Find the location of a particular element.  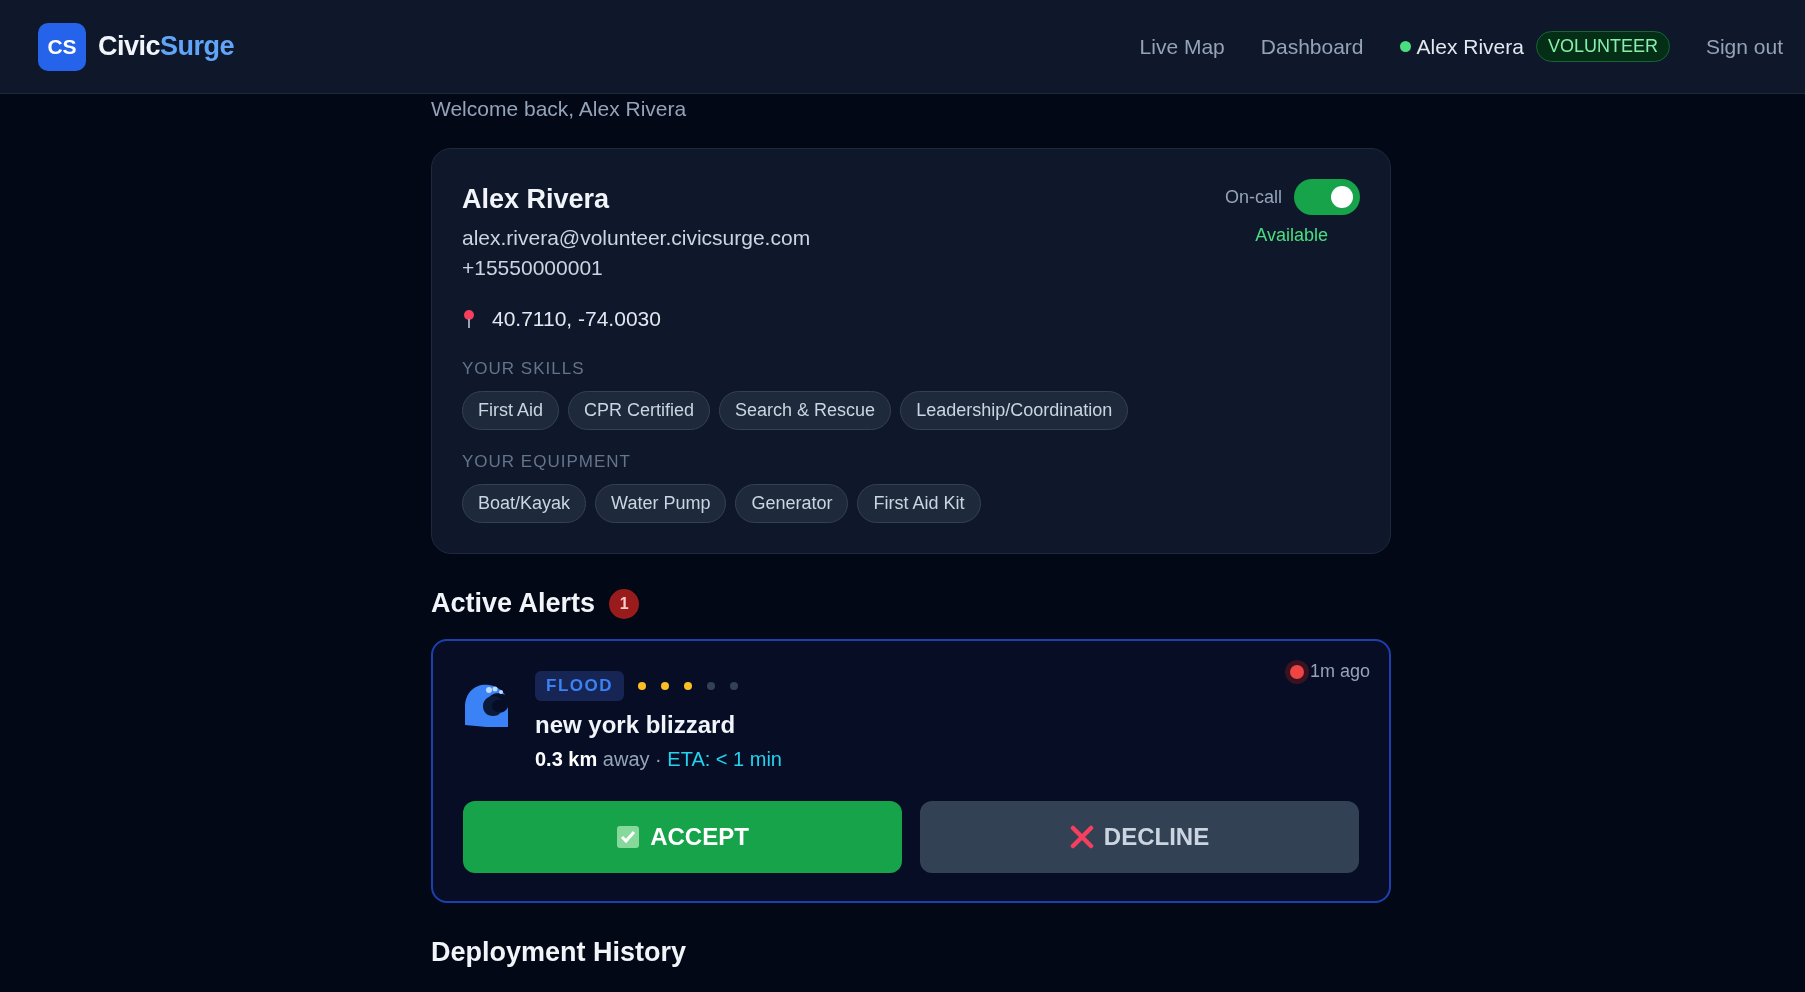

equipment-tag: Water Pump is located at coordinates (661, 503).